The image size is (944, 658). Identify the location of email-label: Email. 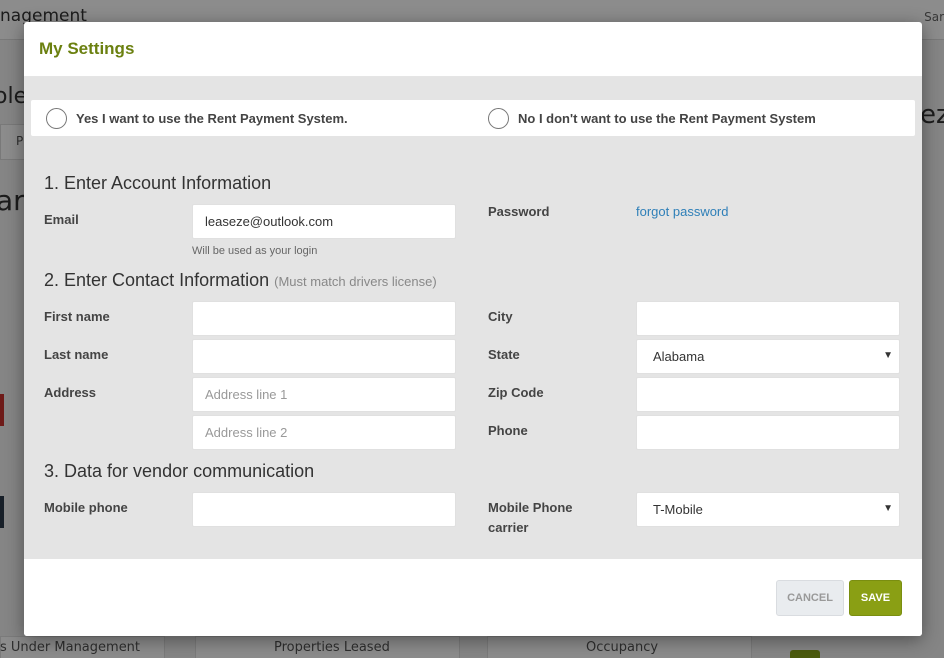
(61, 219).